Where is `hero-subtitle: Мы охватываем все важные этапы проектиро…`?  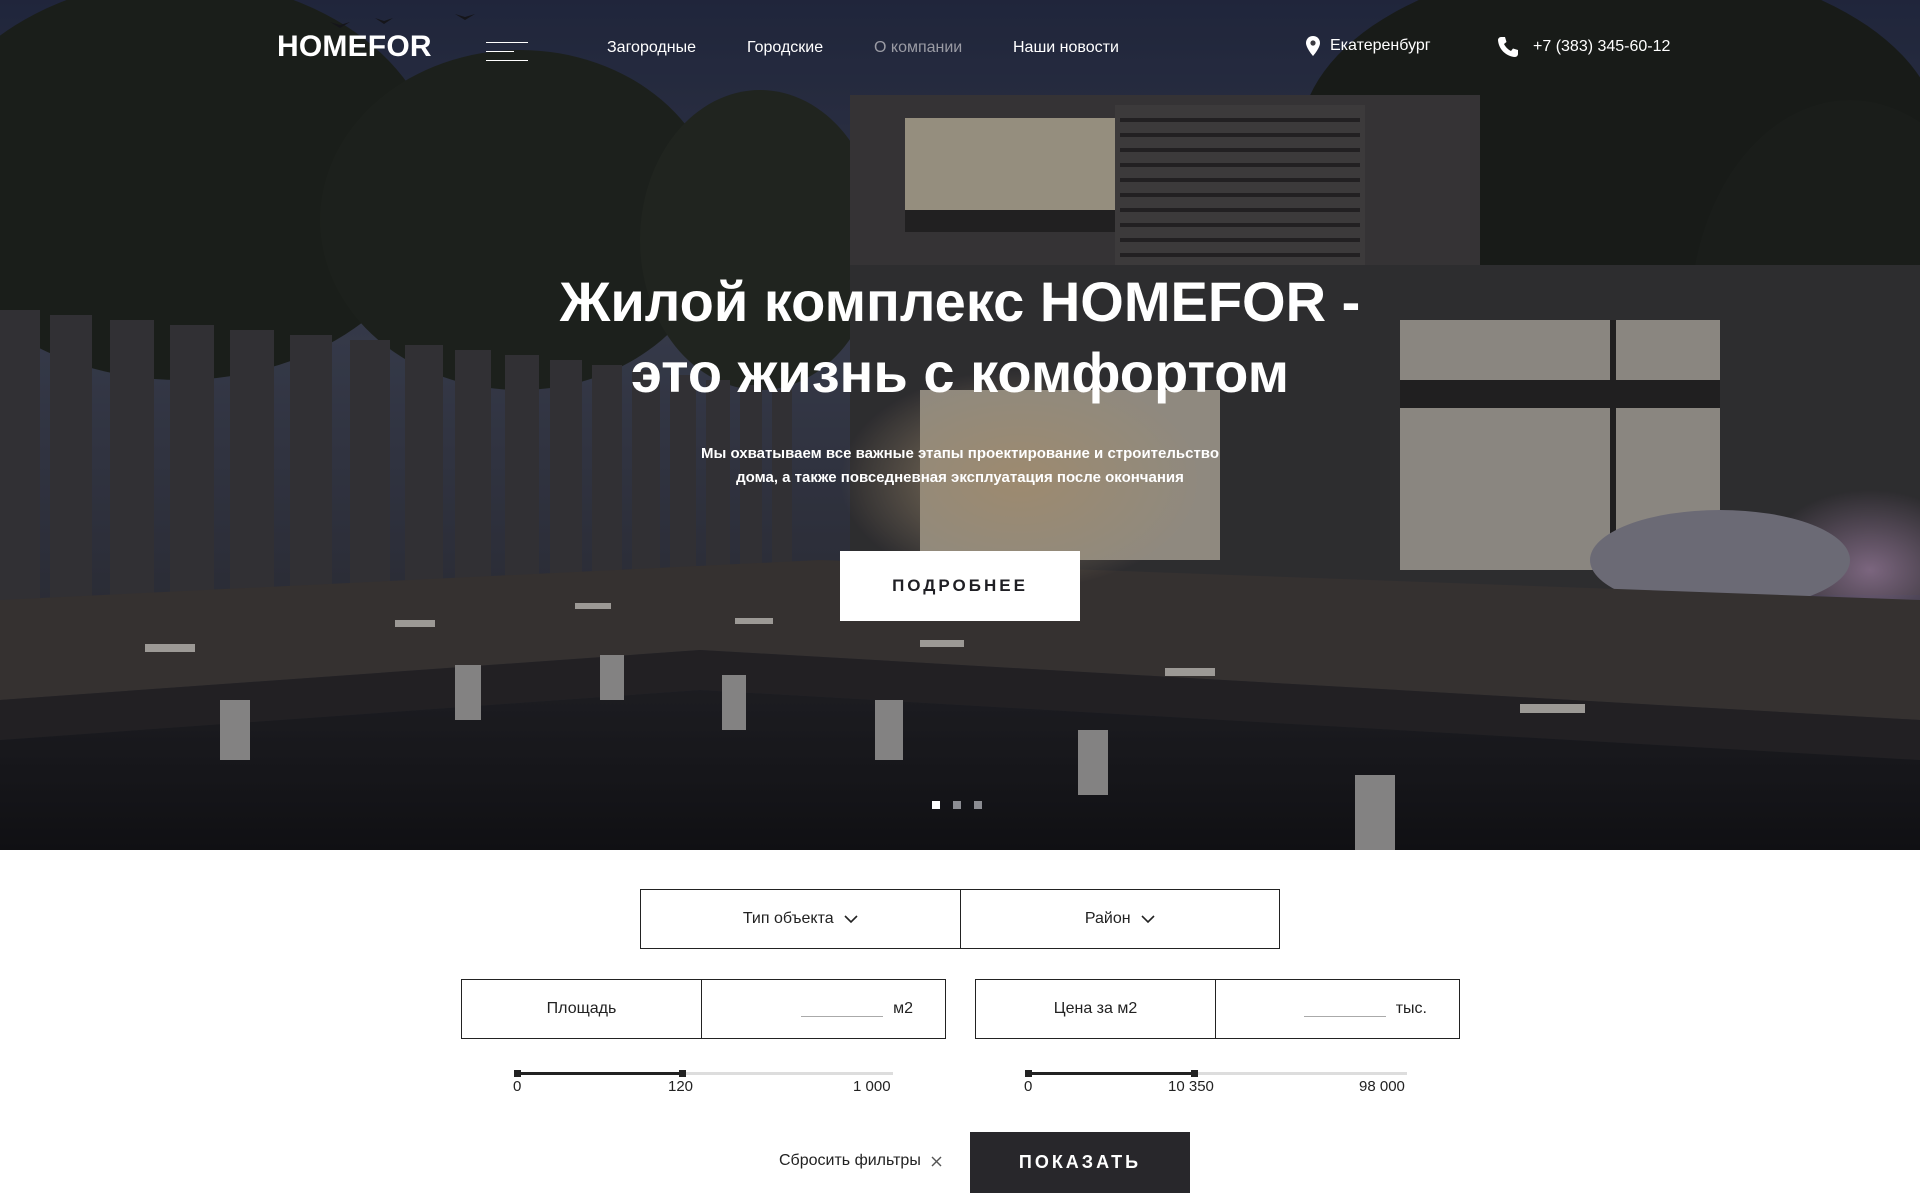 hero-subtitle: Мы охватываем все важные этапы проектиро… is located at coordinates (960, 466).